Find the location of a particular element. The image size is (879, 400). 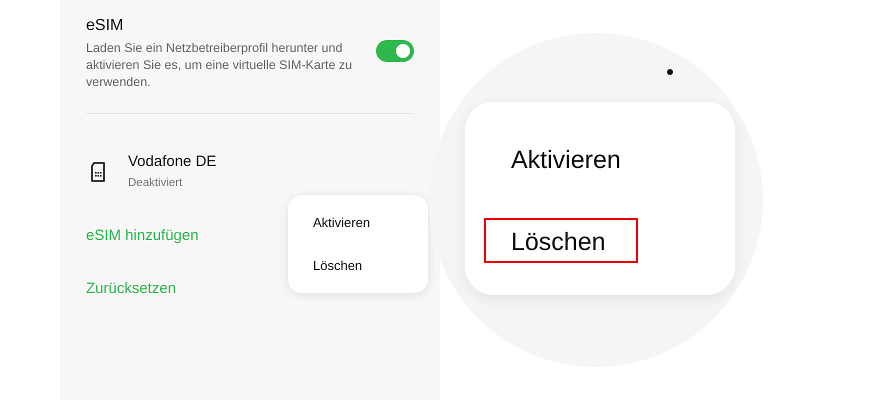

setting-description: Laden Sie ein Netzbetreiberprofil herunter und aktivieren Sie es, um eine virtuelle SIM-Karte zu verwenden. is located at coordinates (220, 65).